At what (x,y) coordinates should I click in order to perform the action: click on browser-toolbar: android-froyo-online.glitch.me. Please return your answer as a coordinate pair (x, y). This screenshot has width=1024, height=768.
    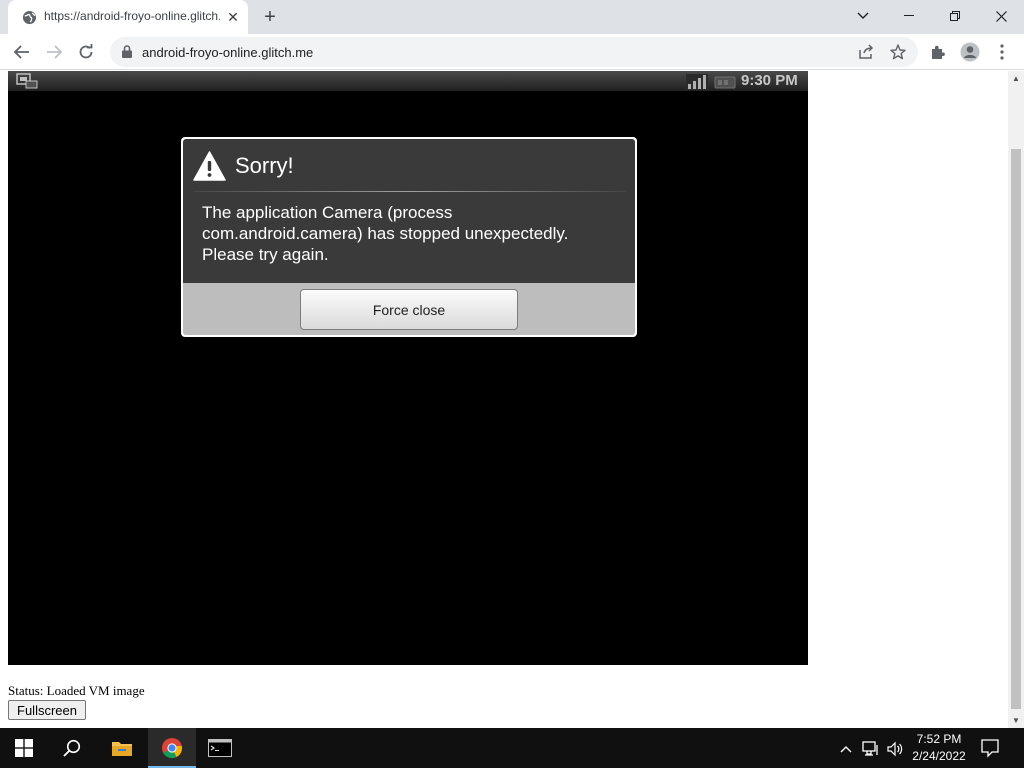
    Looking at the image, I should click on (512, 52).